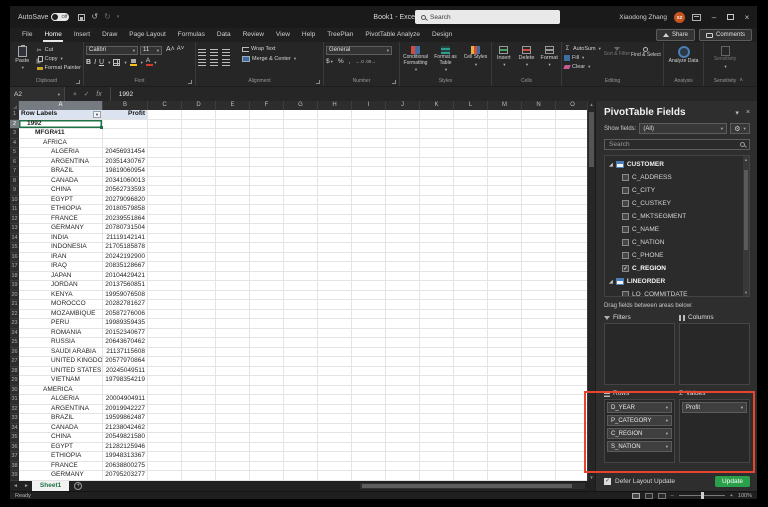 This screenshot has width=768, height=507. What do you see at coordinates (14, 428) in the screenshot?
I see `row-header-34: 34` at bounding box center [14, 428].